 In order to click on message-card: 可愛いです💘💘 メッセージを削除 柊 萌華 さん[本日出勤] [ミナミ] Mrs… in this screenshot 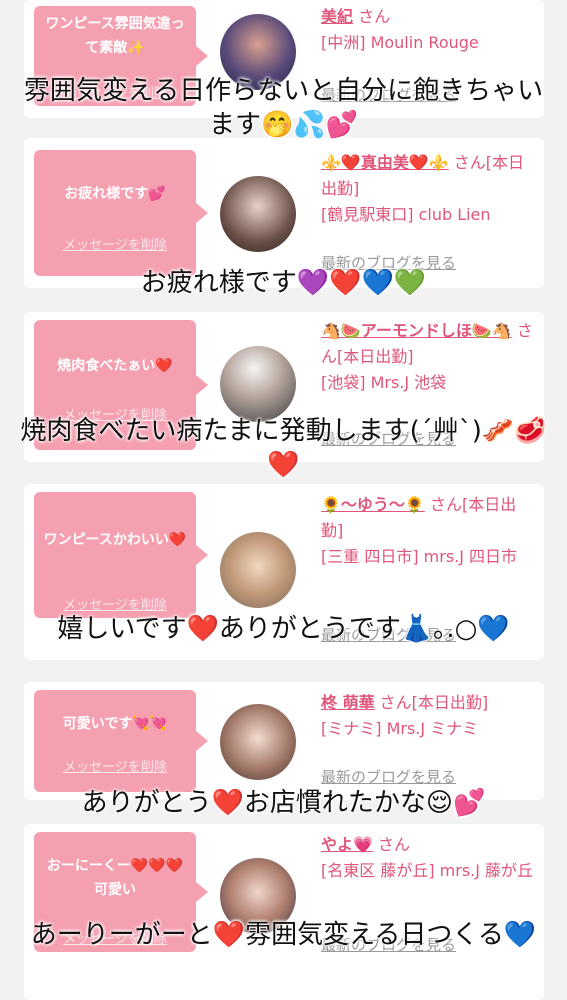, I will do `click(284, 741)`.